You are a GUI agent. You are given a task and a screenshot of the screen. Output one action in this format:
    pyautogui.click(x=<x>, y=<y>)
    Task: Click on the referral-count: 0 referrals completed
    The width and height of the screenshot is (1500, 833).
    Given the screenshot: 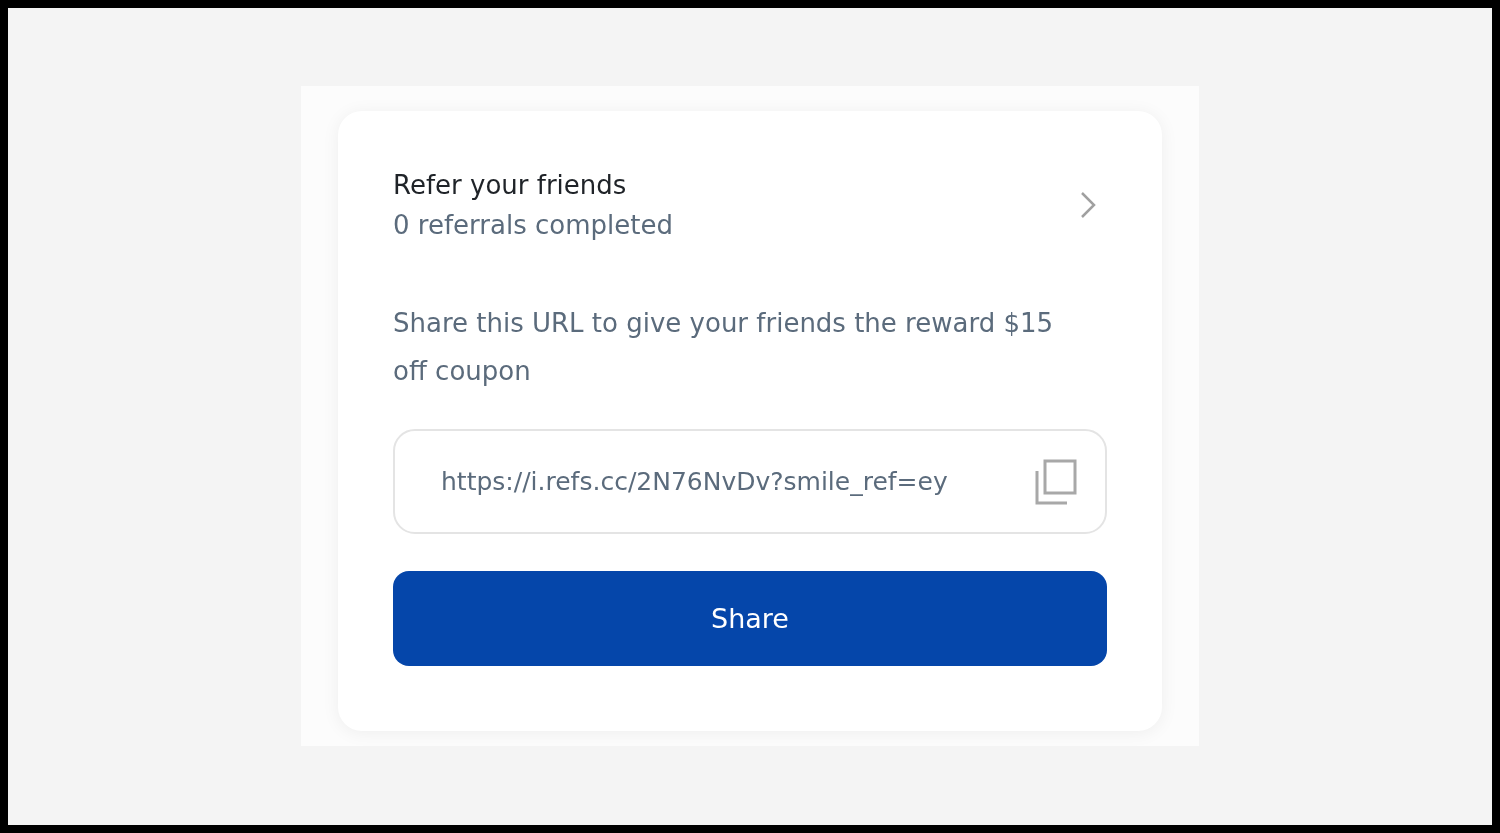 What is the action you would take?
    pyautogui.click(x=533, y=225)
    